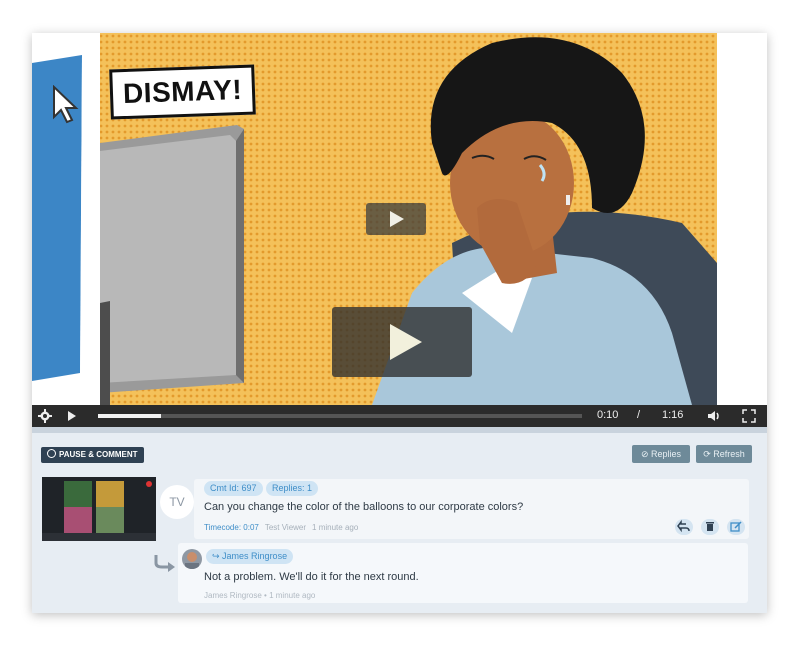  I want to click on play-button, so click(72, 416).